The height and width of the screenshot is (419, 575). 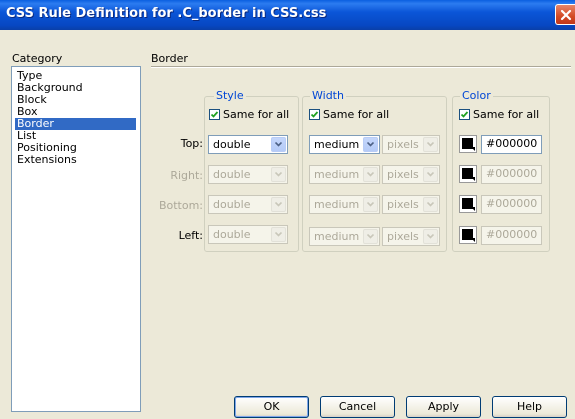 What do you see at coordinates (356, 114) in the screenshot?
I see `width-same-for-all-label: Same for all` at bounding box center [356, 114].